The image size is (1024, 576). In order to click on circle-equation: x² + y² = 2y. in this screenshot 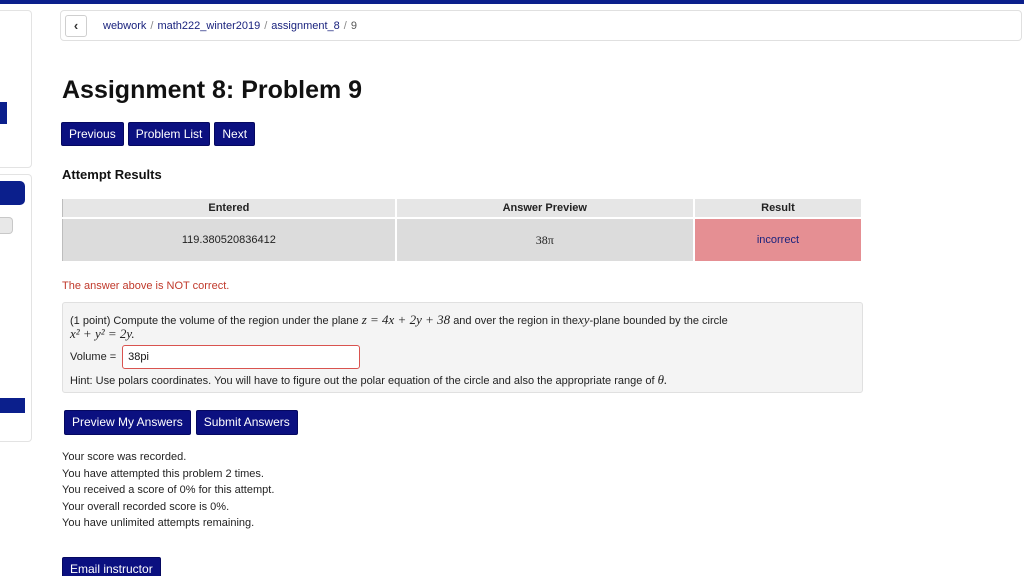, I will do `click(102, 333)`.